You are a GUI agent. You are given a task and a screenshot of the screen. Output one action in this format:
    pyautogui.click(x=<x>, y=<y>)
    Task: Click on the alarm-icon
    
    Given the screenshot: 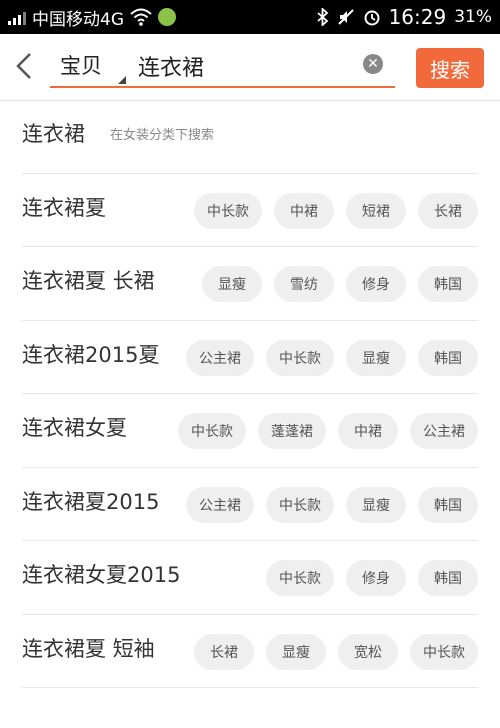 What is the action you would take?
    pyautogui.click(x=372, y=17)
    